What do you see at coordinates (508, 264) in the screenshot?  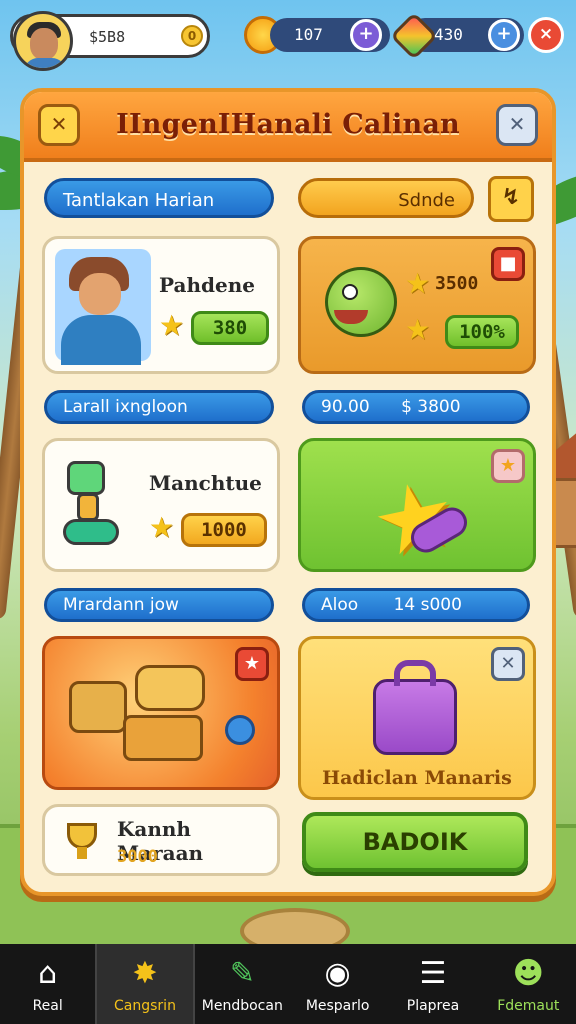 I see `lock-icon: ■` at bounding box center [508, 264].